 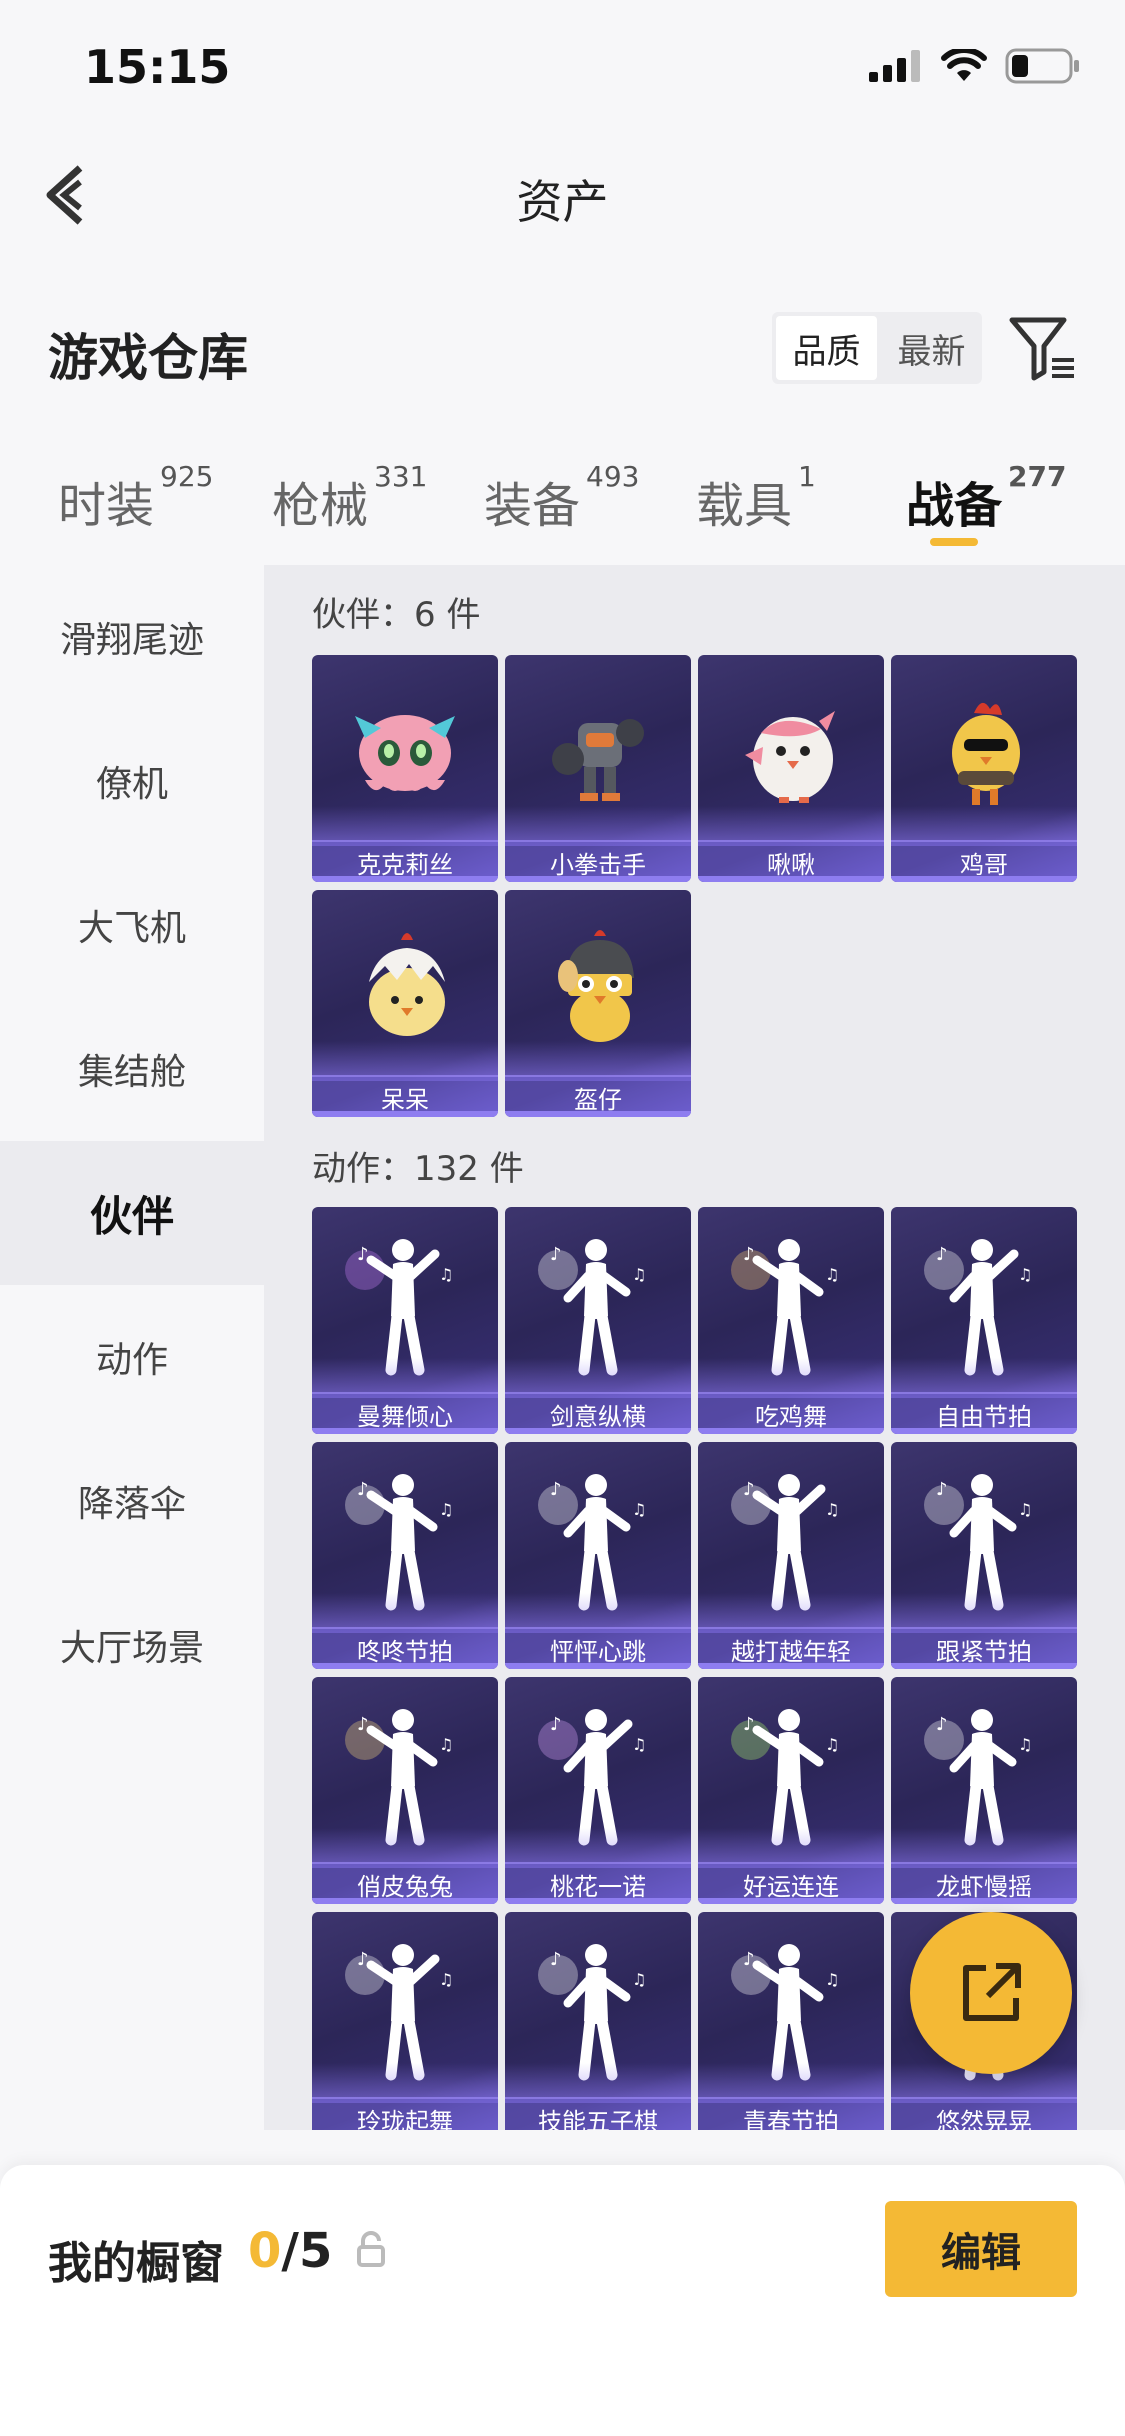 What do you see at coordinates (984, 2113) in the screenshot?
I see `card-label: 悠然晃晃` at bounding box center [984, 2113].